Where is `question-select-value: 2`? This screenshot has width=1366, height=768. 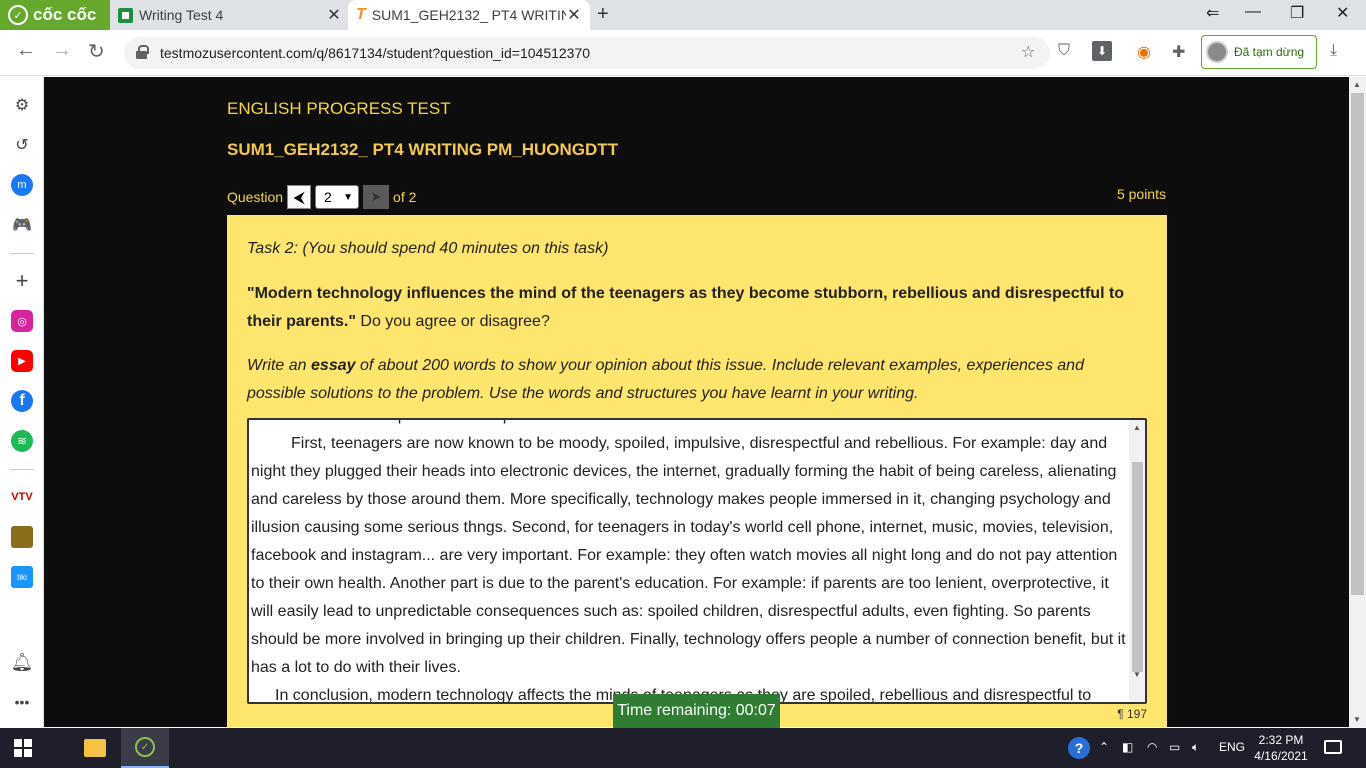
question-select-value: 2 is located at coordinates (328, 197).